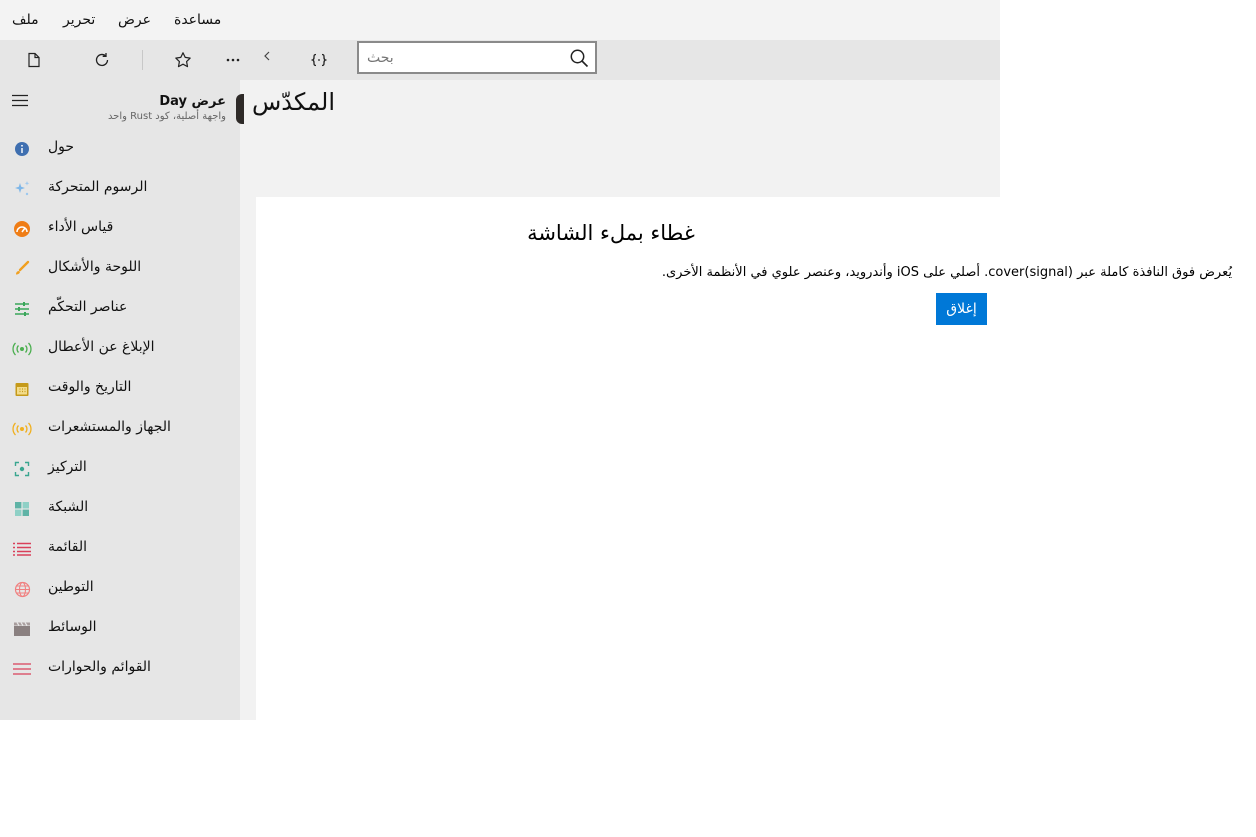 This screenshot has width=1256, height=837. Describe the element at coordinates (88, 307) in the screenshot. I see `sidebar-item-label: عناصر التحكّم` at that location.